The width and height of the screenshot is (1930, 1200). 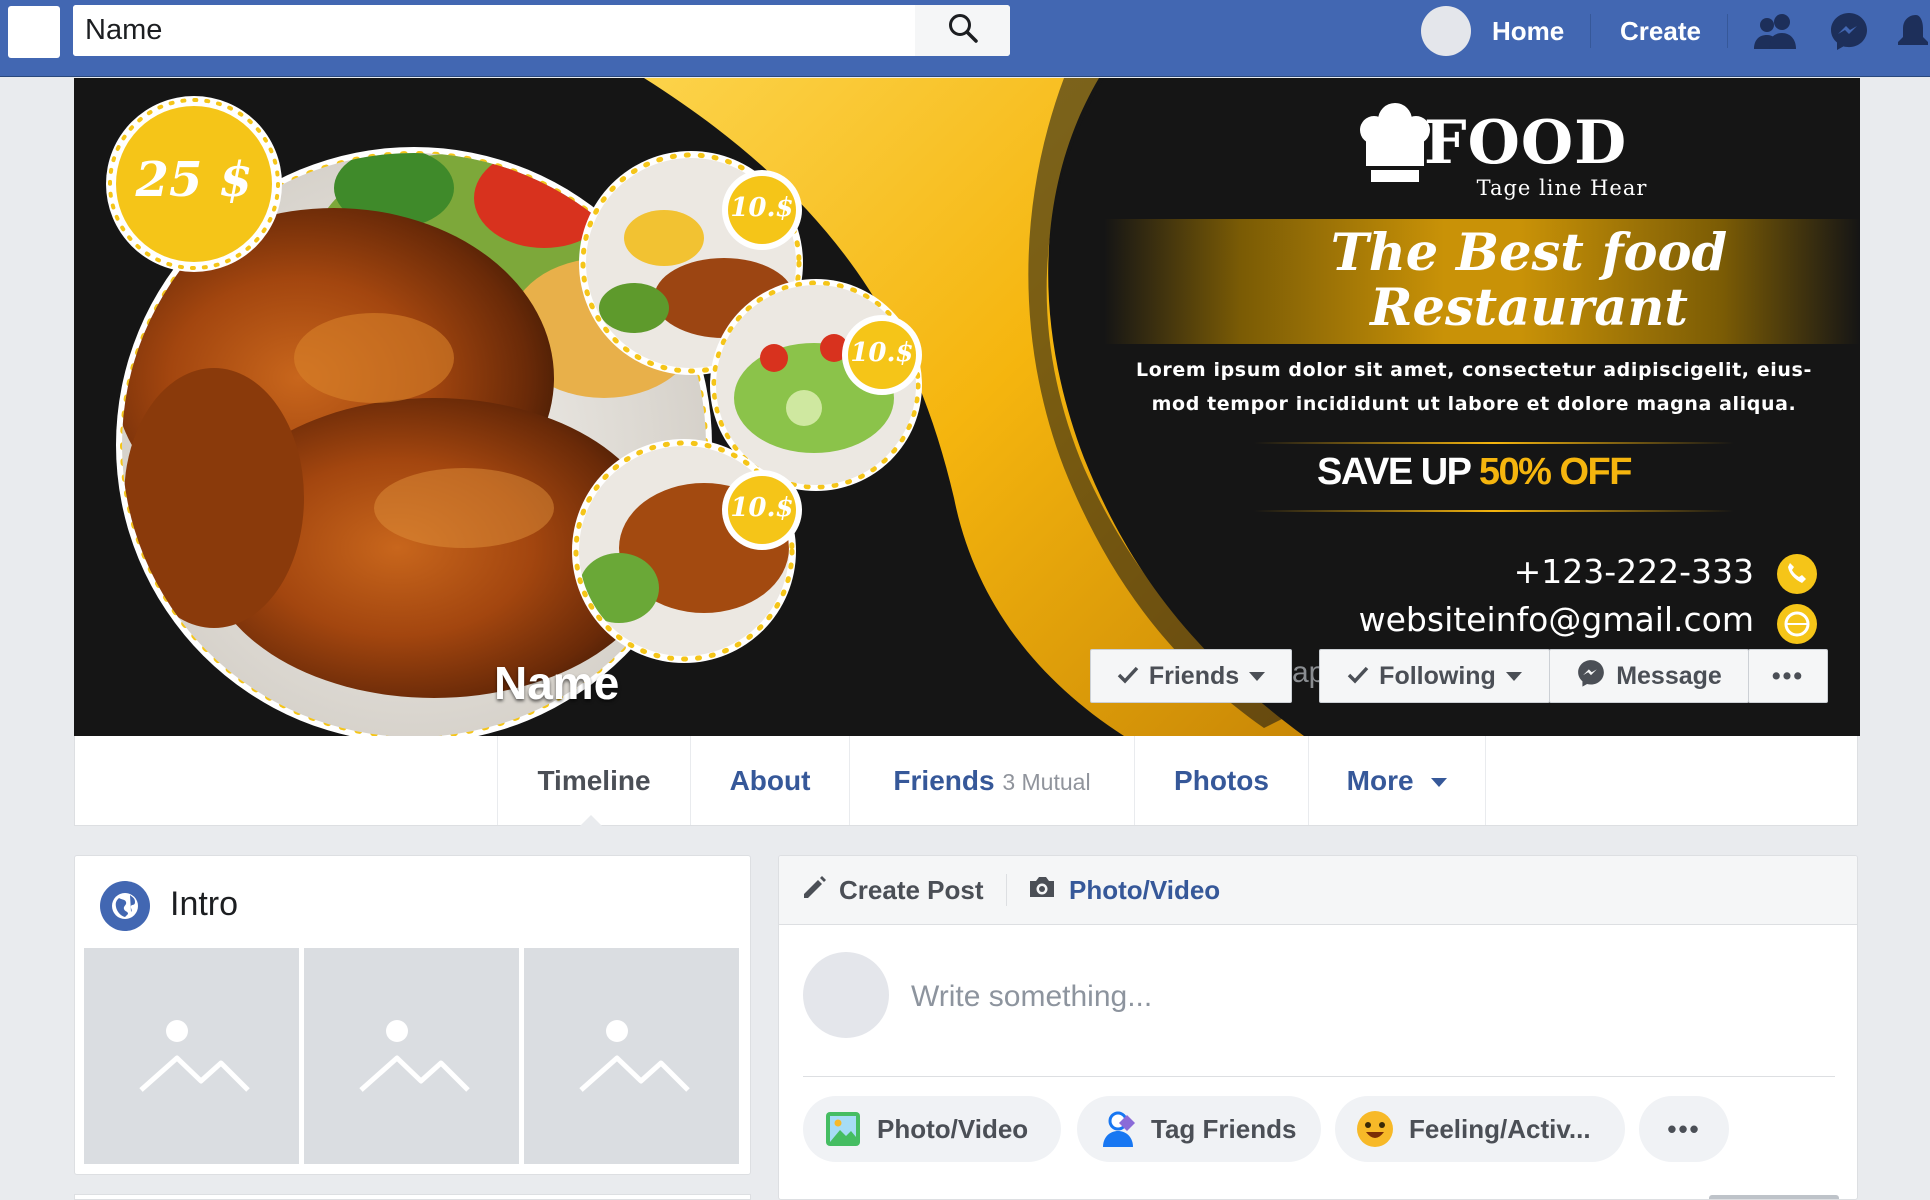 I want to click on web-icon, so click(x=1797, y=624).